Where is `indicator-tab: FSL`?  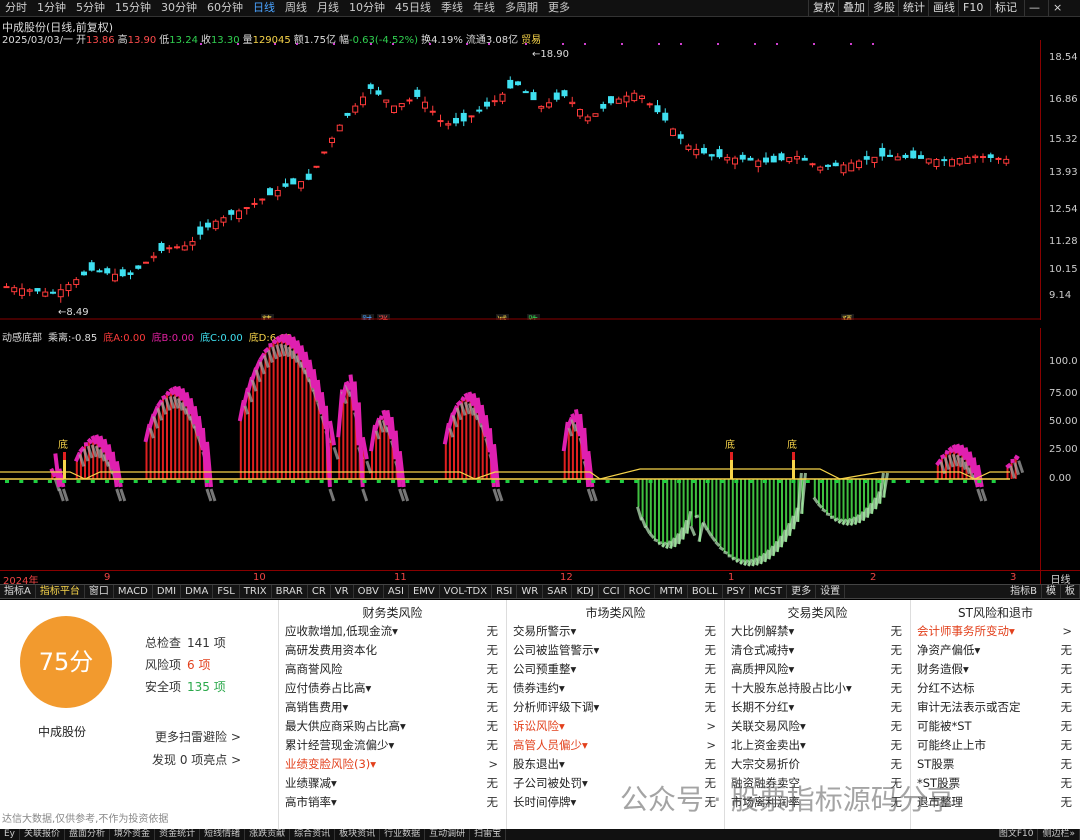 indicator-tab: FSL is located at coordinates (226, 591).